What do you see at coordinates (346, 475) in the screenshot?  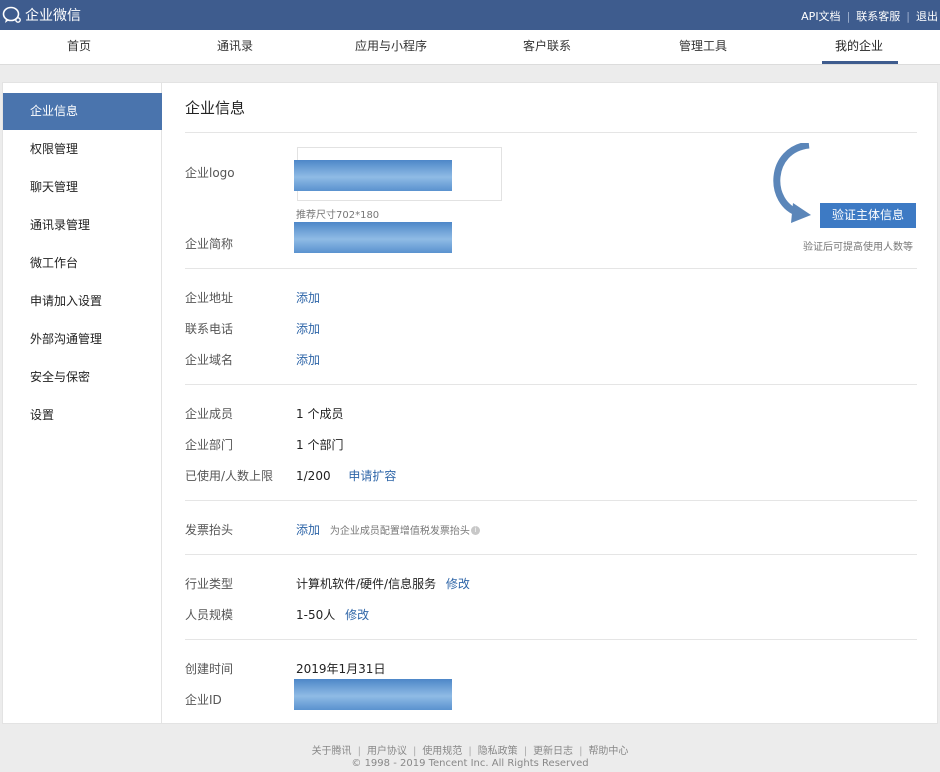 I see `usage-value: 1/200 申请扩容` at bounding box center [346, 475].